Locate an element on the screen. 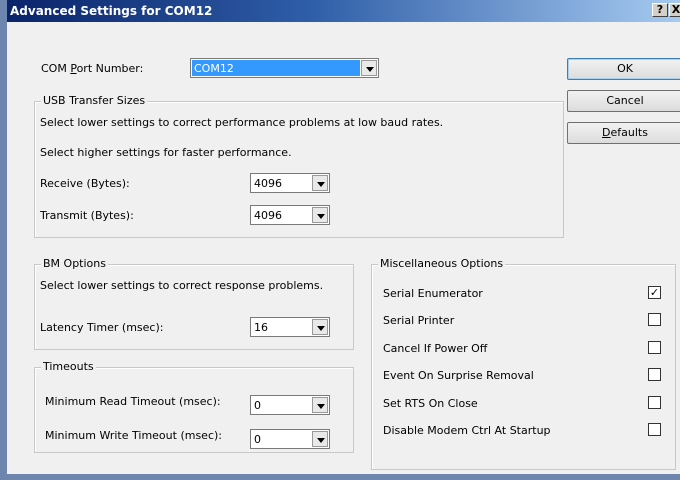  help-button: ? is located at coordinates (660, 10).